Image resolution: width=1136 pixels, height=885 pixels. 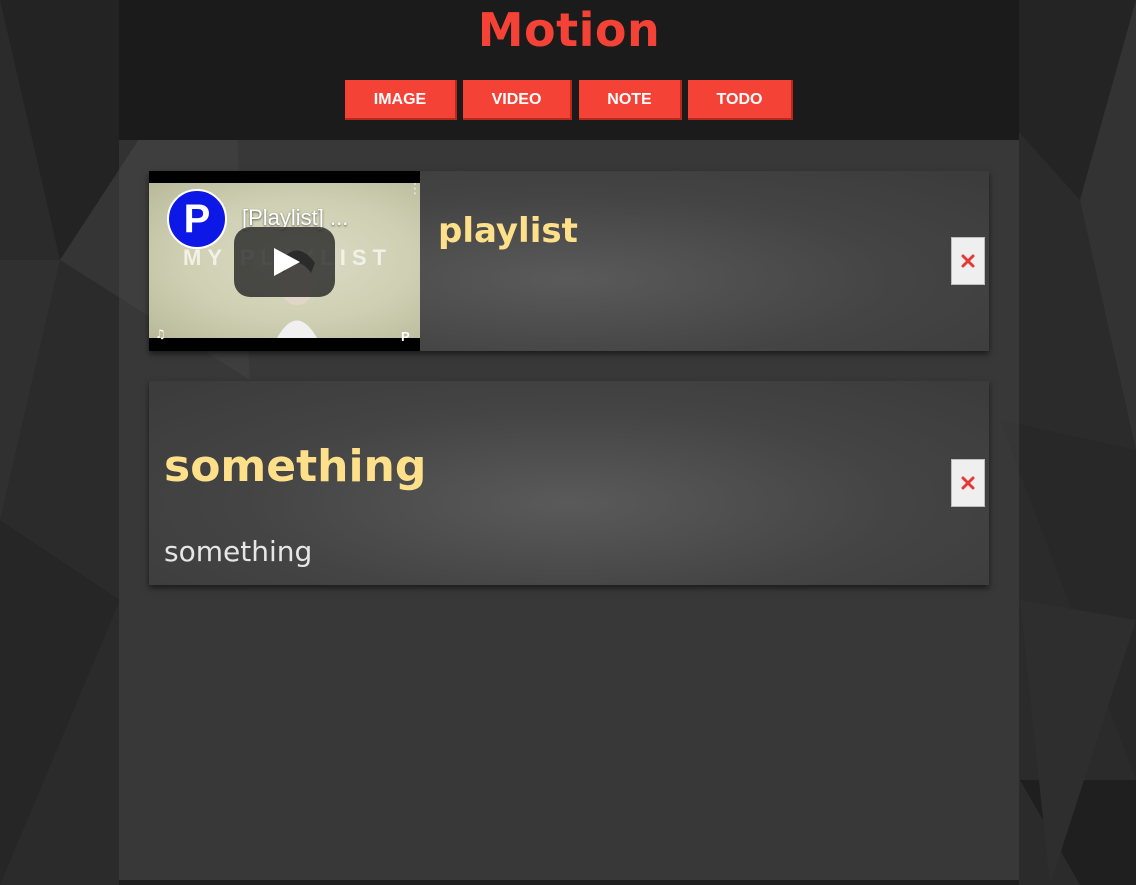 What do you see at coordinates (238, 551) in the screenshot?
I see `note-body: something` at bounding box center [238, 551].